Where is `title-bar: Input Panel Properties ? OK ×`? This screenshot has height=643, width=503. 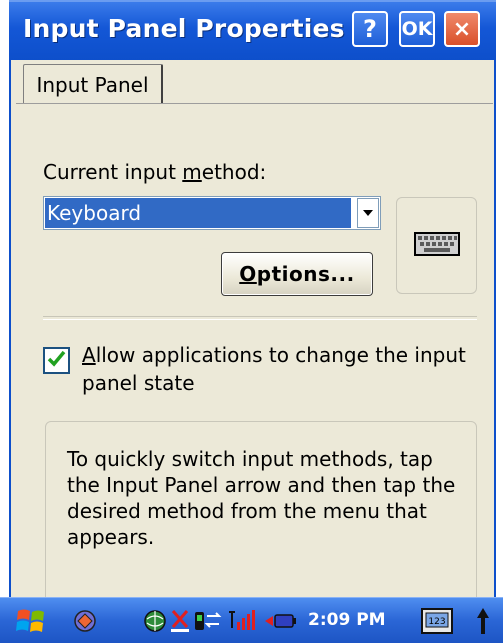
title-bar: Input Panel Properties ? OK × is located at coordinates (252, 30).